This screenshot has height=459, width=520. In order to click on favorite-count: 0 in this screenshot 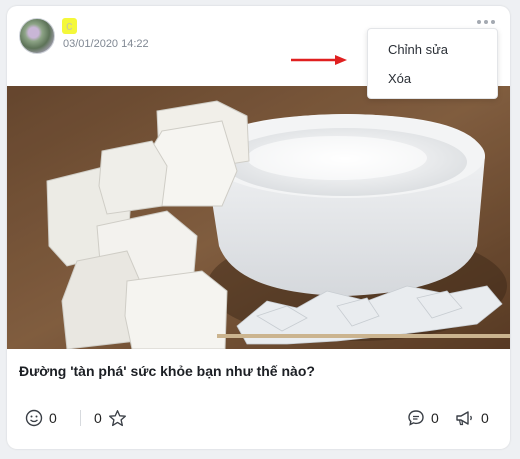, I will do `click(98, 418)`.